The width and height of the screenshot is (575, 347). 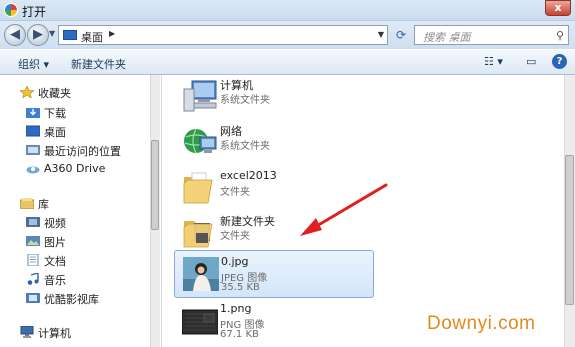 What do you see at coordinates (239, 334) in the screenshot?
I see `file-size: 67.1 KB` at bounding box center [239, 334].